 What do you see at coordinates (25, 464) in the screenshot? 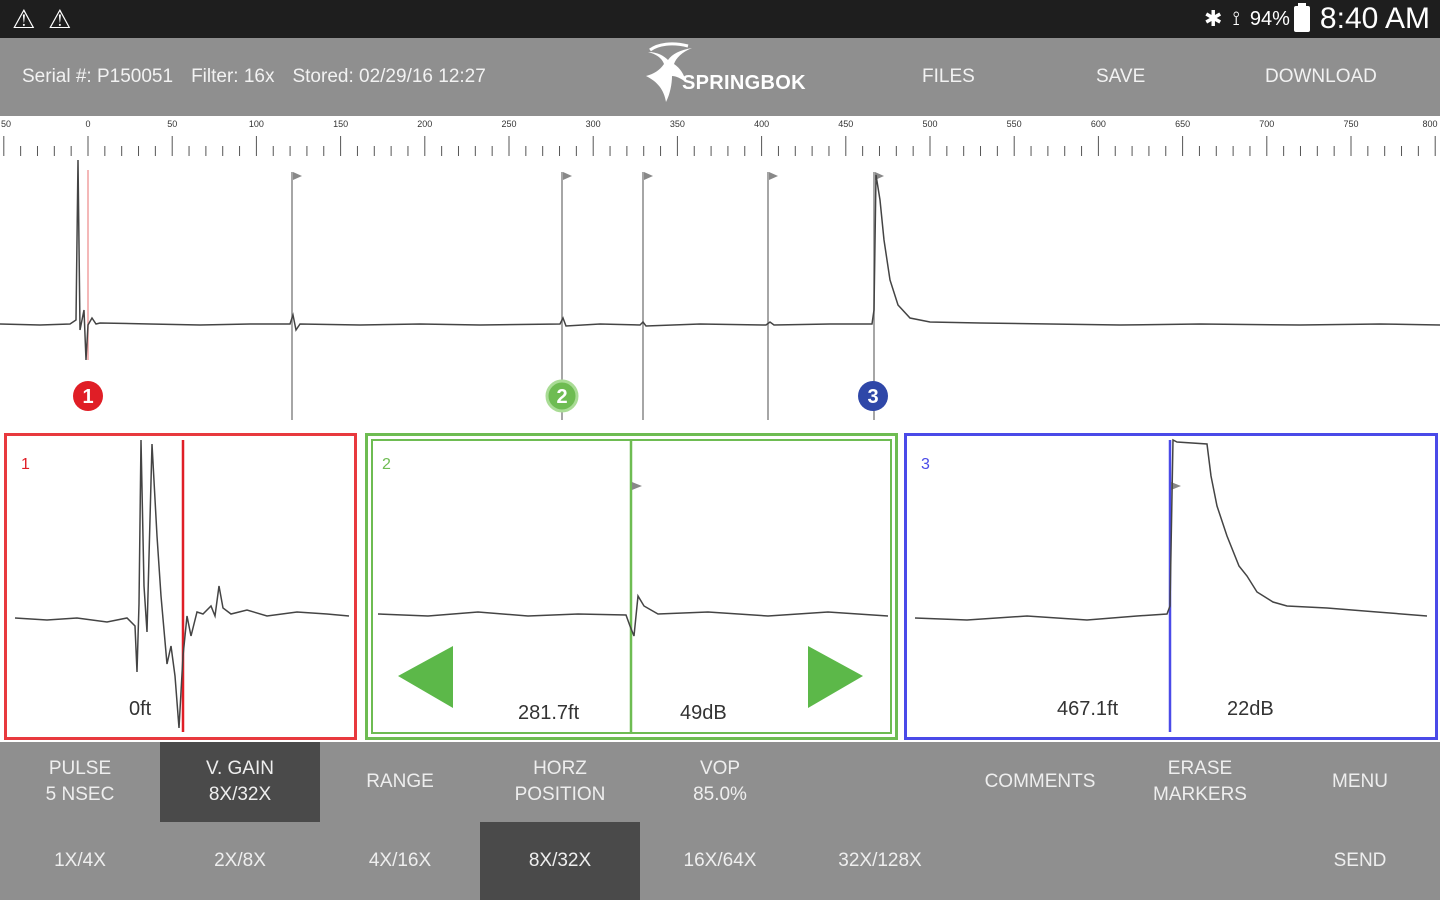
I see `panel-1-number: 1` at bounding box center [25, 464].